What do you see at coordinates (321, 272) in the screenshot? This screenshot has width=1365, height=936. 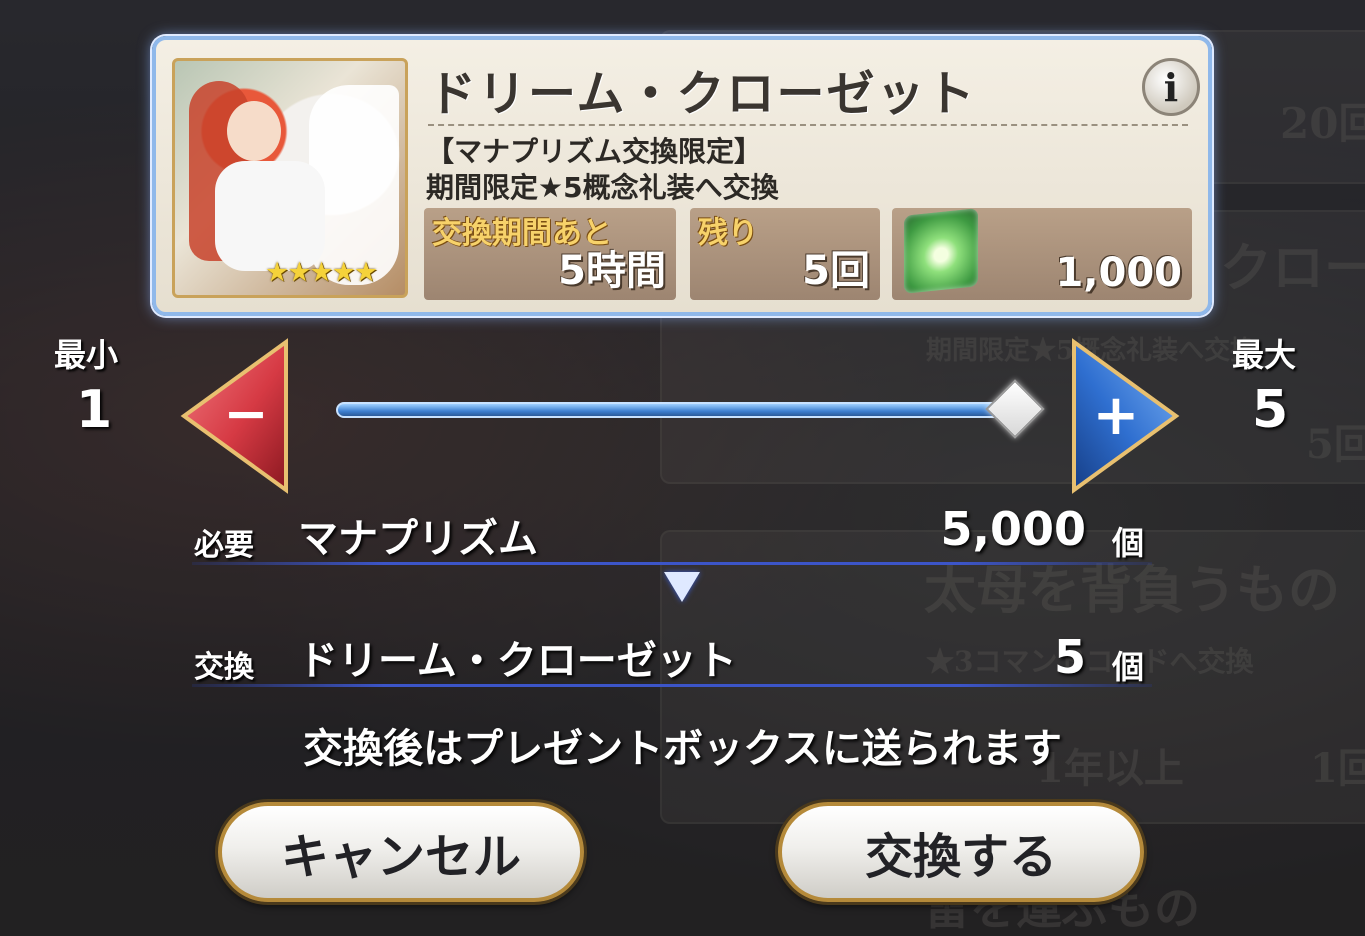 I see `rarity-stars: ★★★★★` at bounding box center [321, 272].